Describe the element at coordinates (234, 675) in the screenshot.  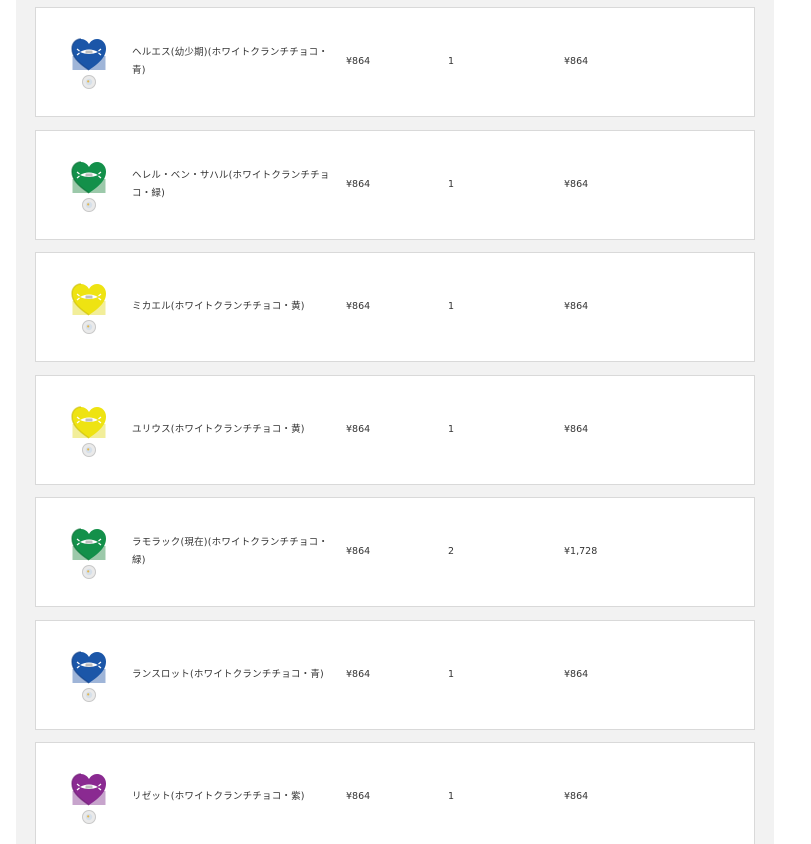
I see `product-name: ランスロット(ホワイトクランチチョコ・青)` at that location.